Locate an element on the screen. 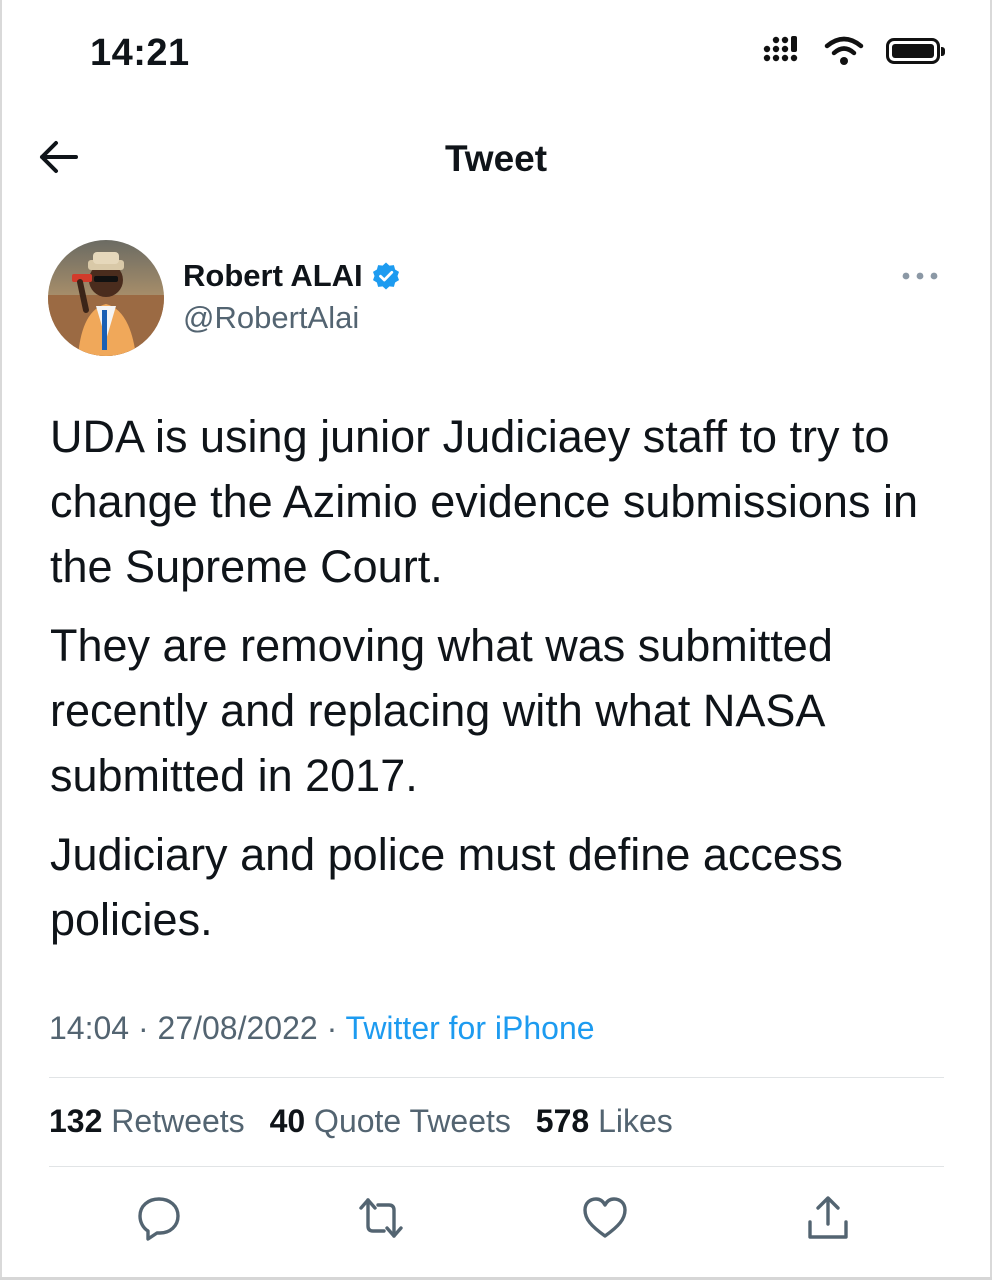 Image resolution: width=992 pixels, height=1280 pixels. more-icon is located at coordinates (920, 276).